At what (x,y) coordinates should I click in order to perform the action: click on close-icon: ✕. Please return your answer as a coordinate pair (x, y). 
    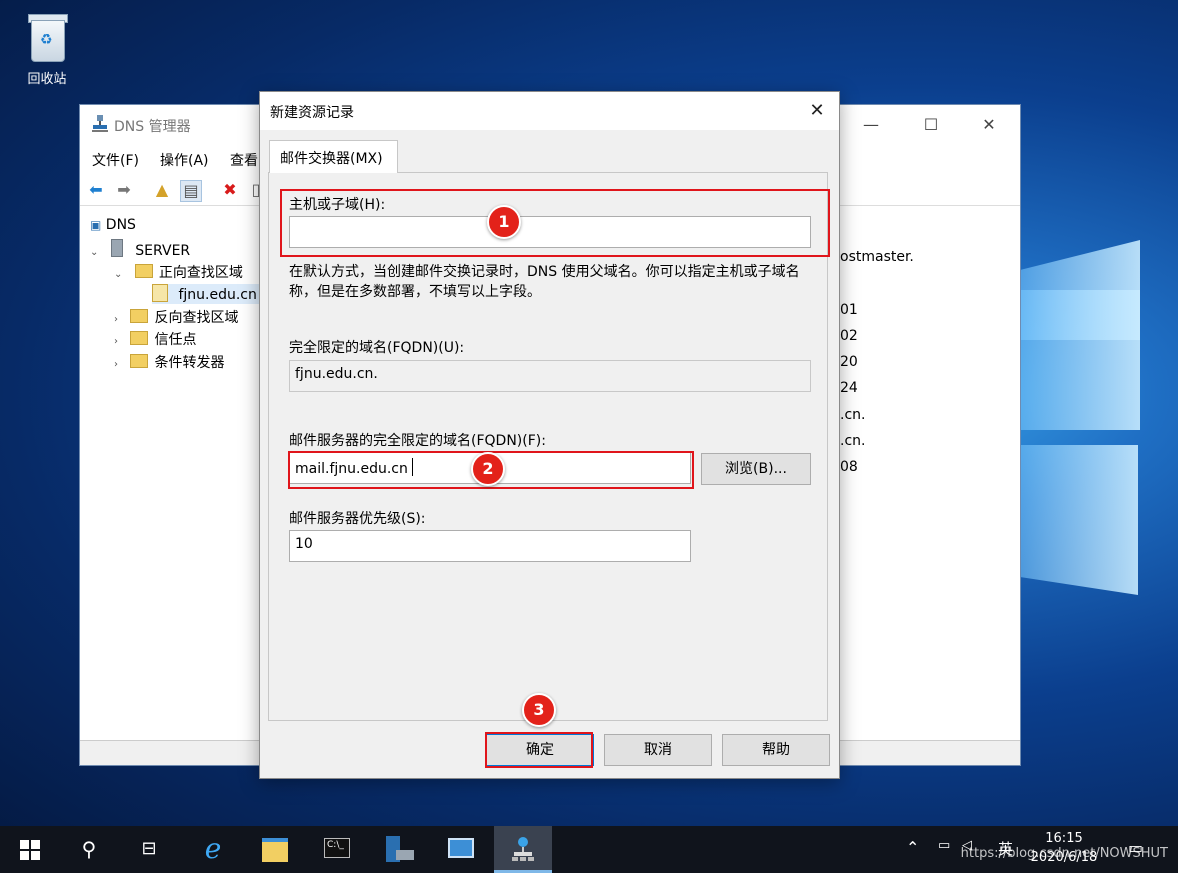
    Looking at the image, I should click on (817, 111).